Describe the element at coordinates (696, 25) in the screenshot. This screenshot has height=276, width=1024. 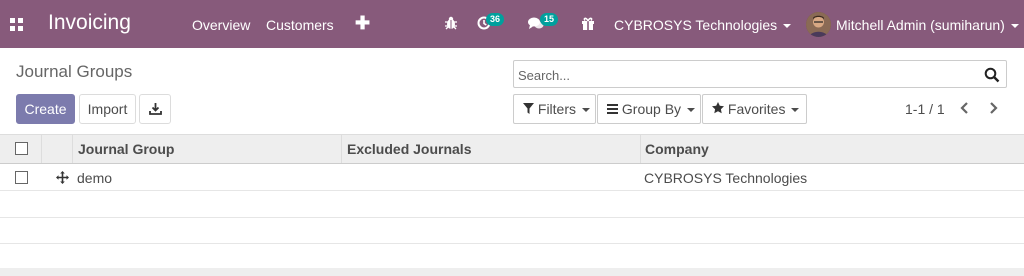
I see `company-name: CYBROSYS Technologies` at that location.